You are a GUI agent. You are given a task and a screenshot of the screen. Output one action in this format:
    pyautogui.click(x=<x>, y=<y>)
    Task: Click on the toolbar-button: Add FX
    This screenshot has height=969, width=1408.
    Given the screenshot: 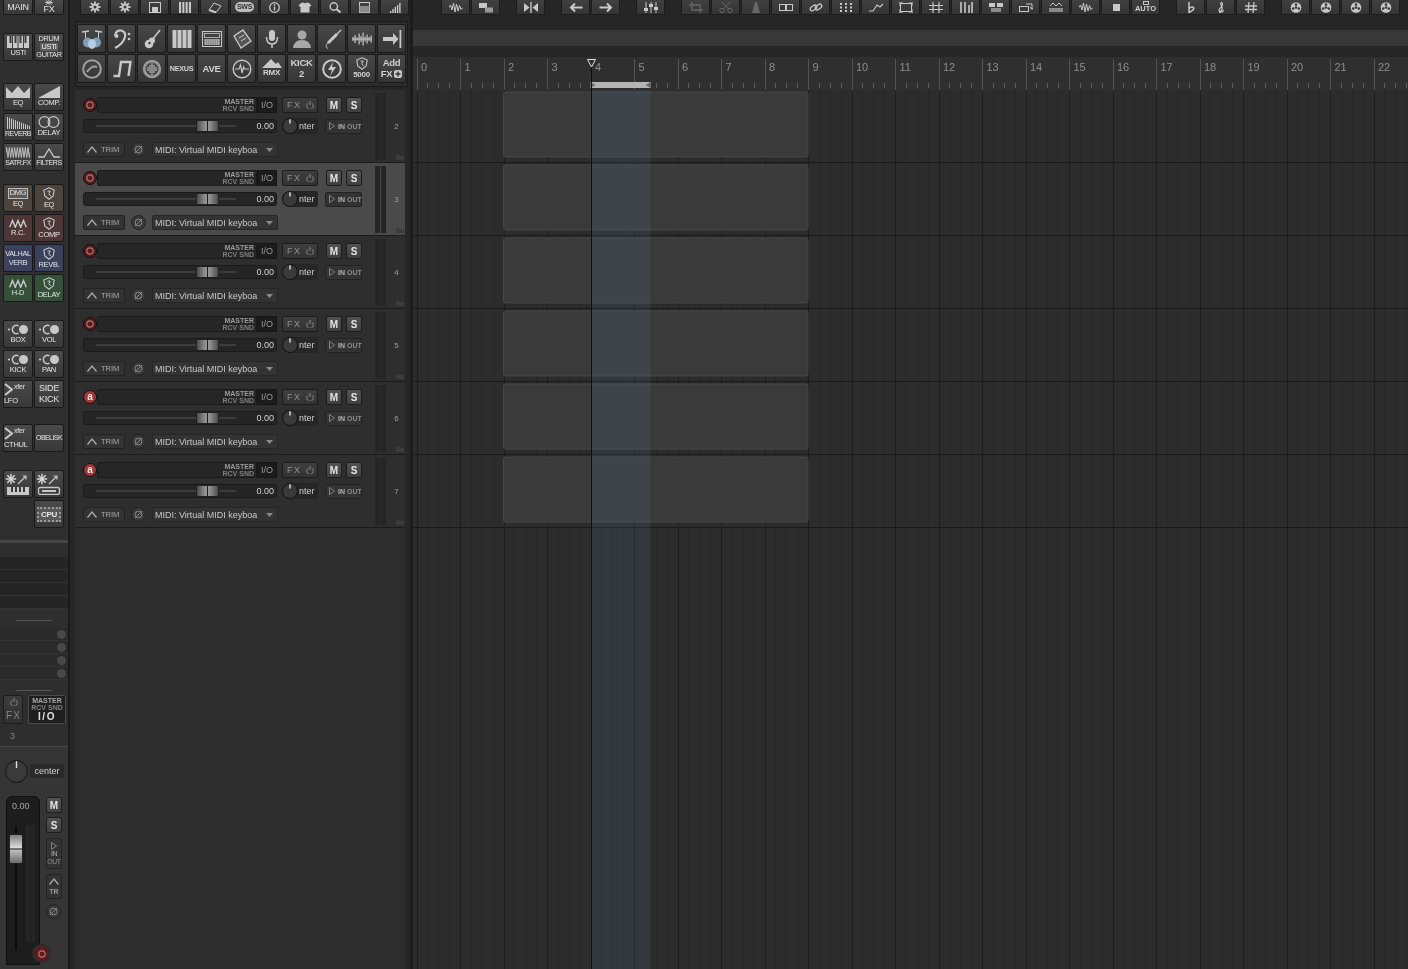 What is the action you would take?
    pyautogui.click(x=391, y=68)
    